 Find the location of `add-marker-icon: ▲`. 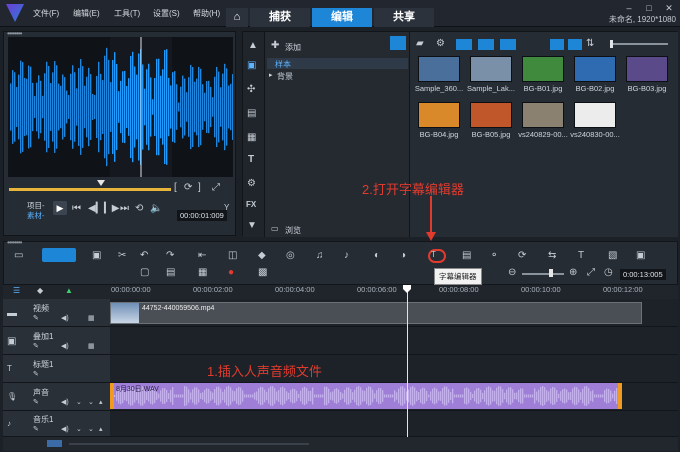

add-marker-icon: ▲ is located at coordinates (69, 290).